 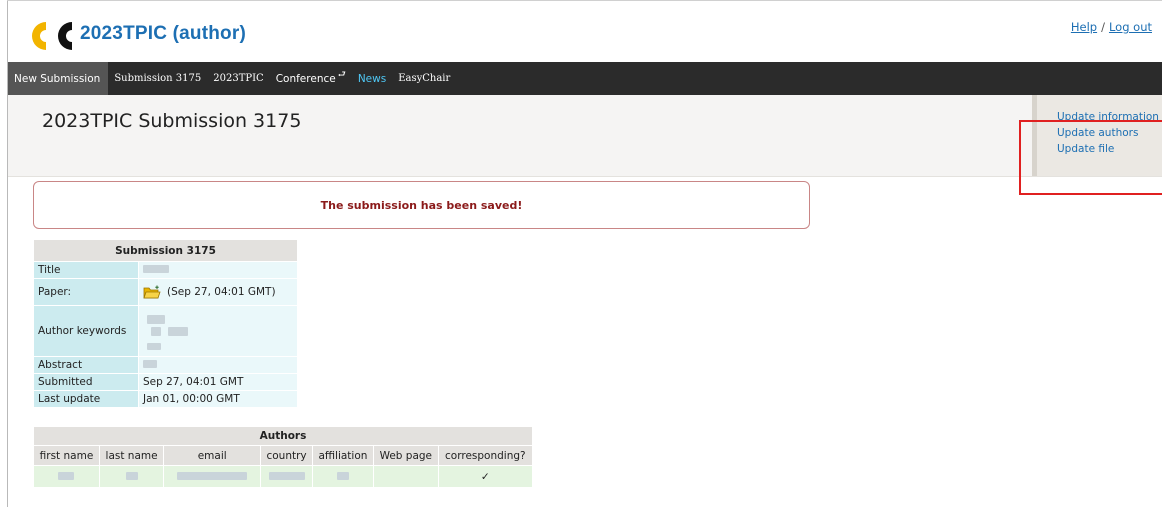 I want to click on col-corresponding: corresponding?, so click(x=485, y=455).